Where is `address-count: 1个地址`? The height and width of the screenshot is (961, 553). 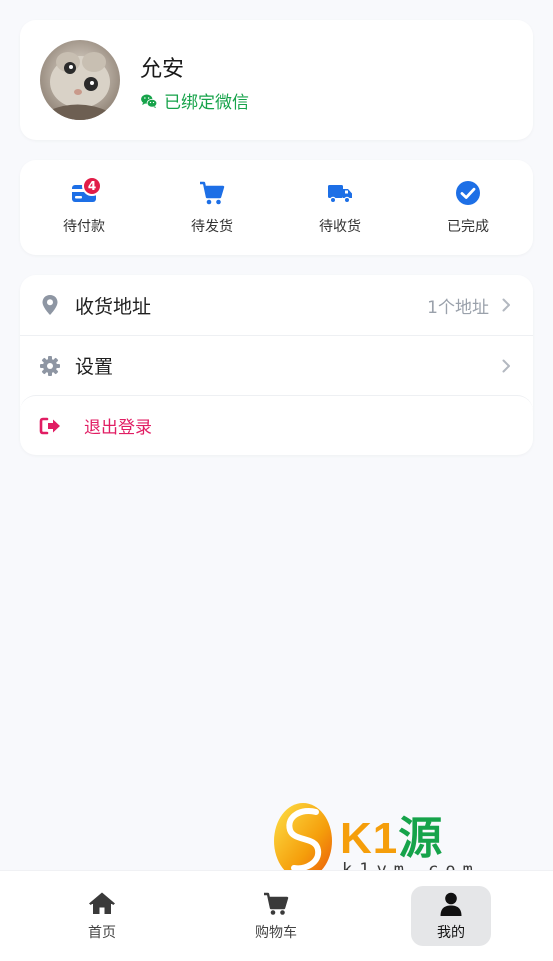
address-count: 1个地址 is located at coordinates (458, 307).